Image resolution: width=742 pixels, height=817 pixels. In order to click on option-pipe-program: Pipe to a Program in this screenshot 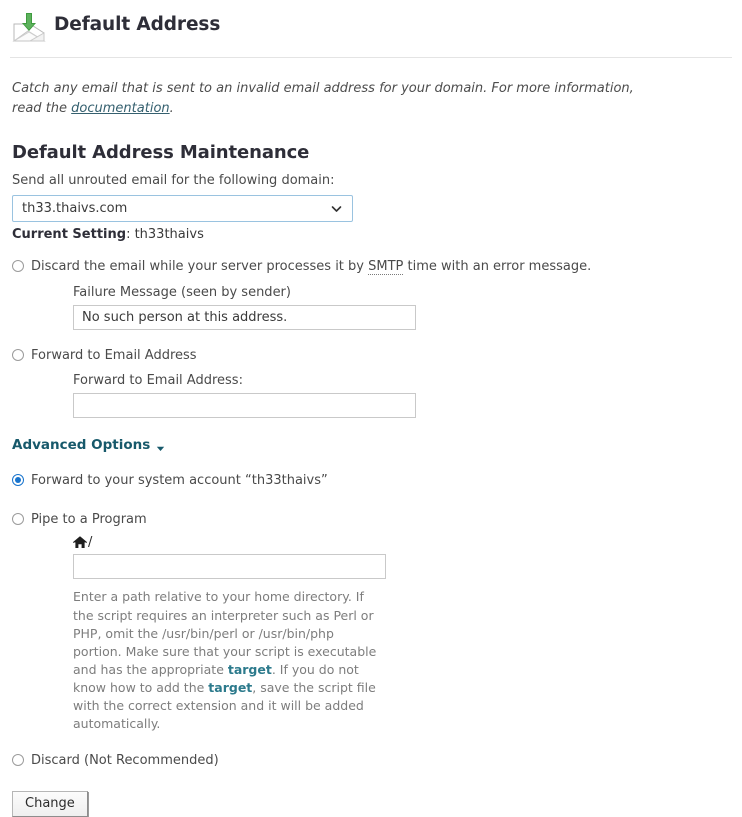, I will do `click(377, 520)`.